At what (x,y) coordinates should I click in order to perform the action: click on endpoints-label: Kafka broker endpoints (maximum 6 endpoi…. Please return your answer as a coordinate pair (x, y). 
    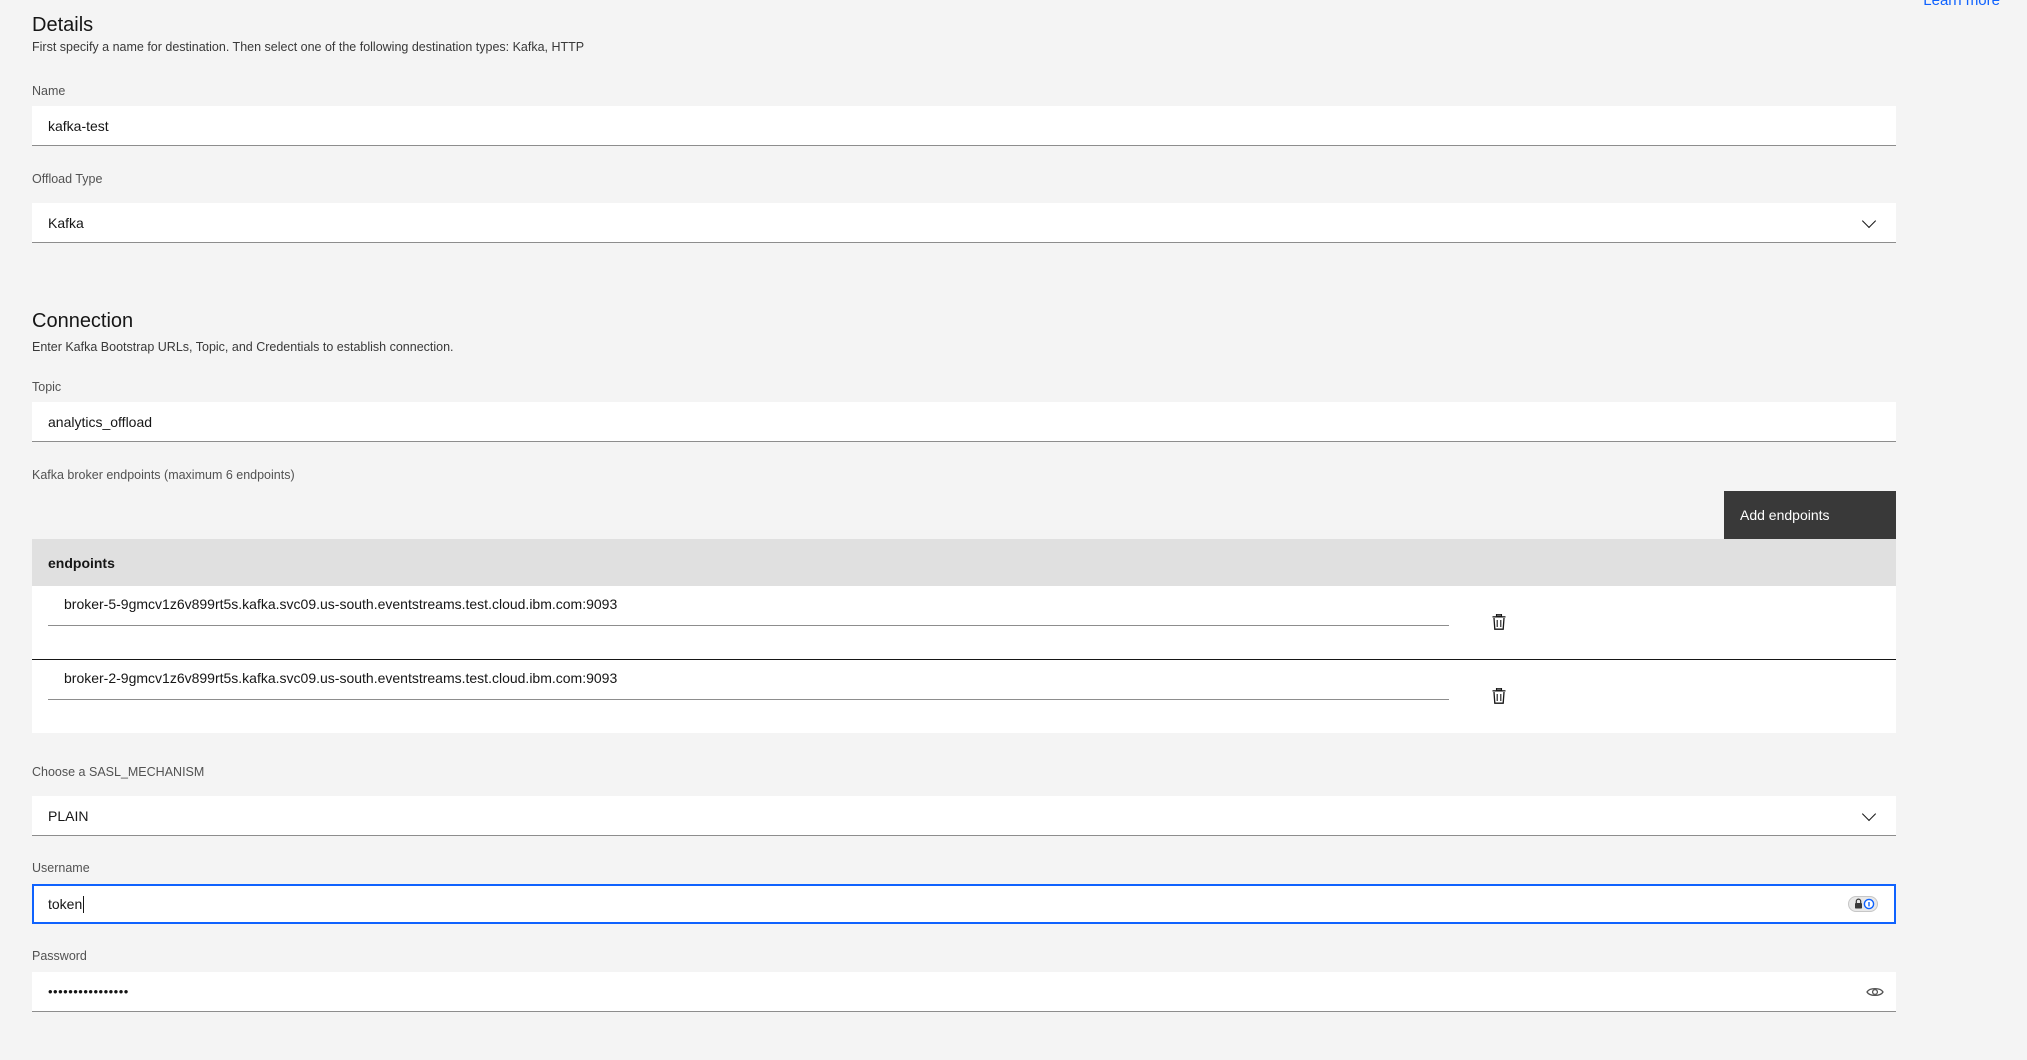
    Looking at the image, I should click on (163, 475).